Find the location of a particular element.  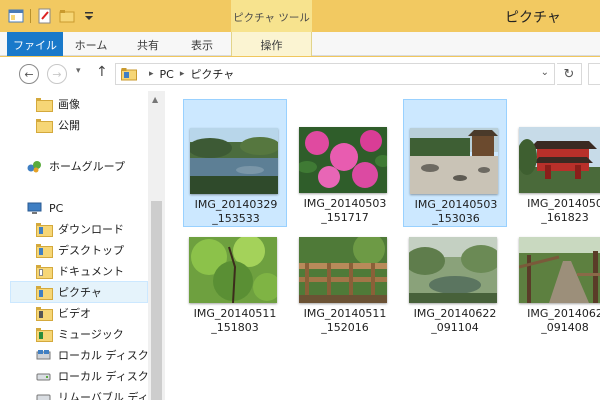

nav-item-label: ピクチャ is located at coordinates (80, 292).